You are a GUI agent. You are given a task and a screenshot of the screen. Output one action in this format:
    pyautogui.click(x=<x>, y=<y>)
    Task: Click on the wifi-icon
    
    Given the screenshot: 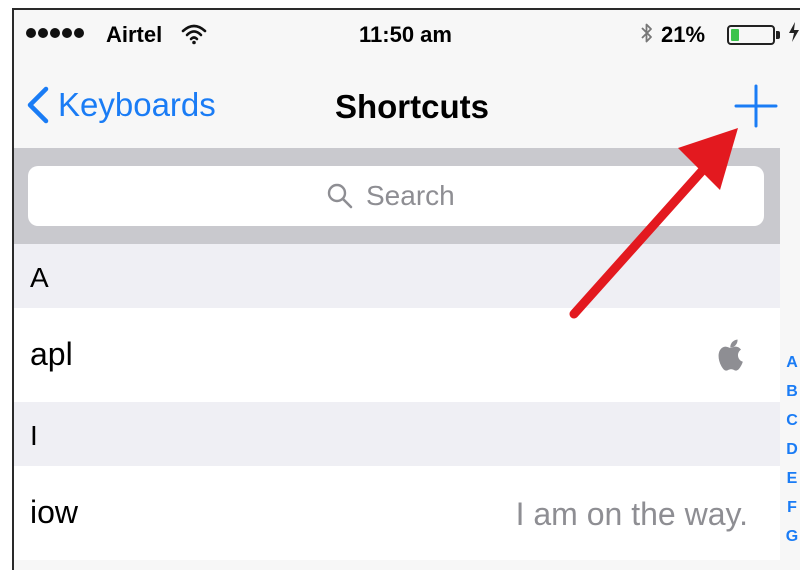 What is the action you would take?
    pyautogui.click(x=194, y=34)
    